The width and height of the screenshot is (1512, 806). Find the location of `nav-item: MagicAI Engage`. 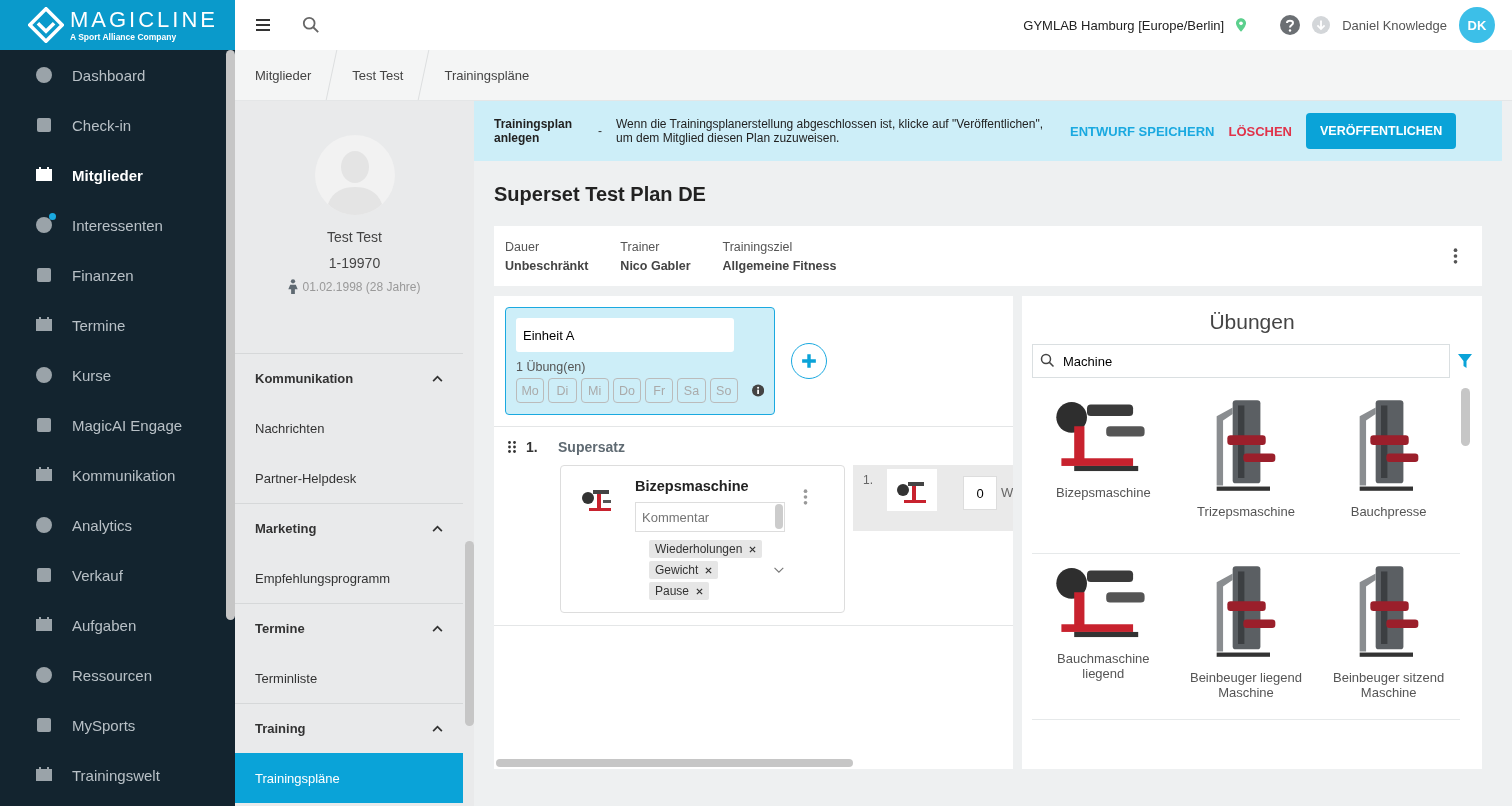

nav-item: MagicAI Engage is located at coordinates (113, 425).